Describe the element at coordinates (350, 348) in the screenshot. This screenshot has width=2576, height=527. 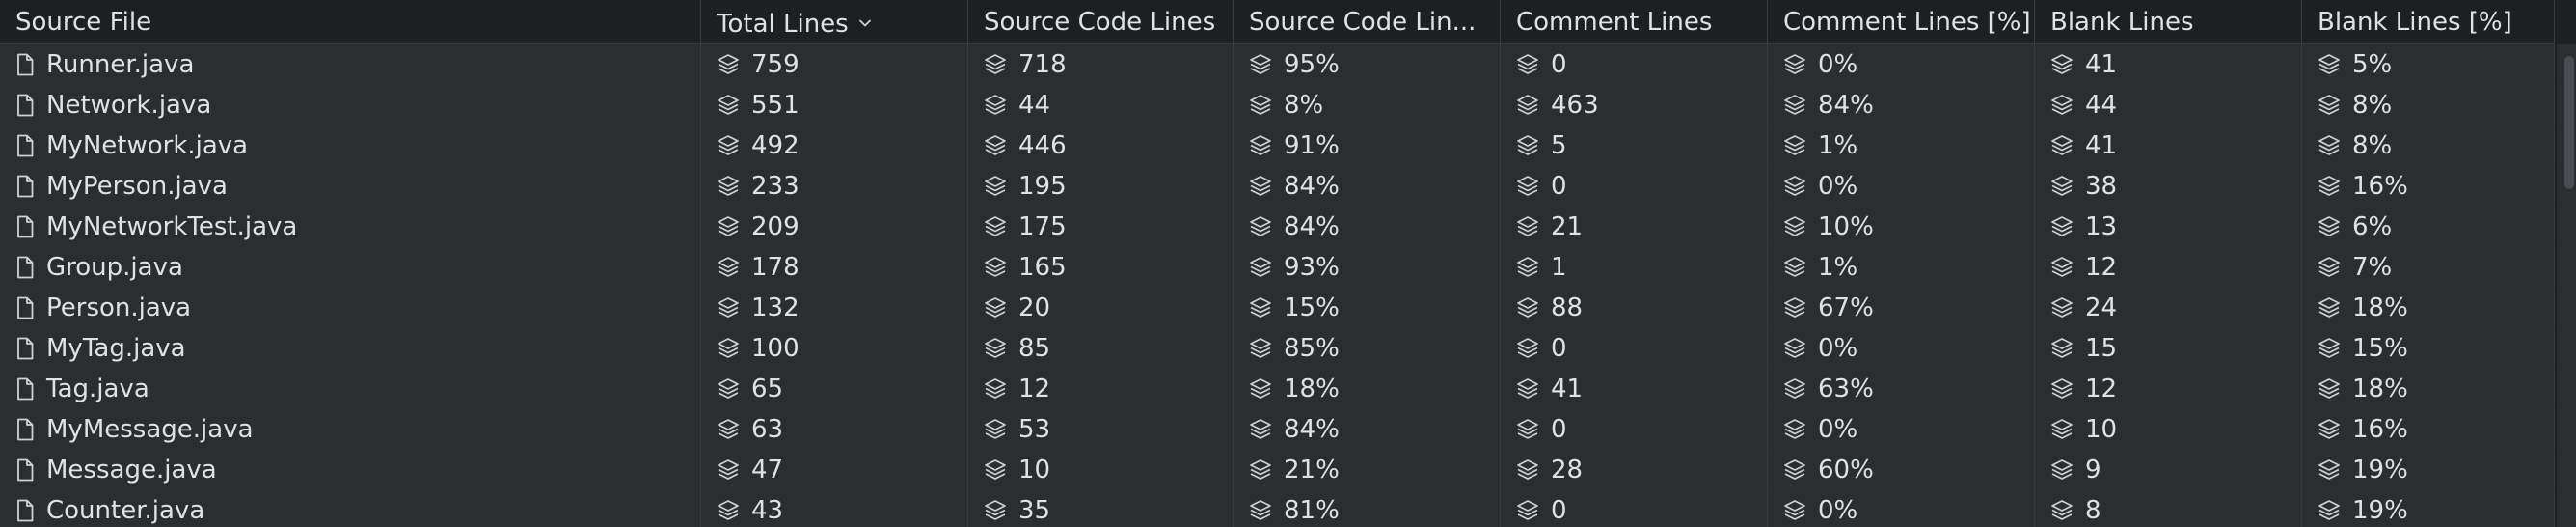
I see `table-row-file-cell: MyTag.java` at that location.